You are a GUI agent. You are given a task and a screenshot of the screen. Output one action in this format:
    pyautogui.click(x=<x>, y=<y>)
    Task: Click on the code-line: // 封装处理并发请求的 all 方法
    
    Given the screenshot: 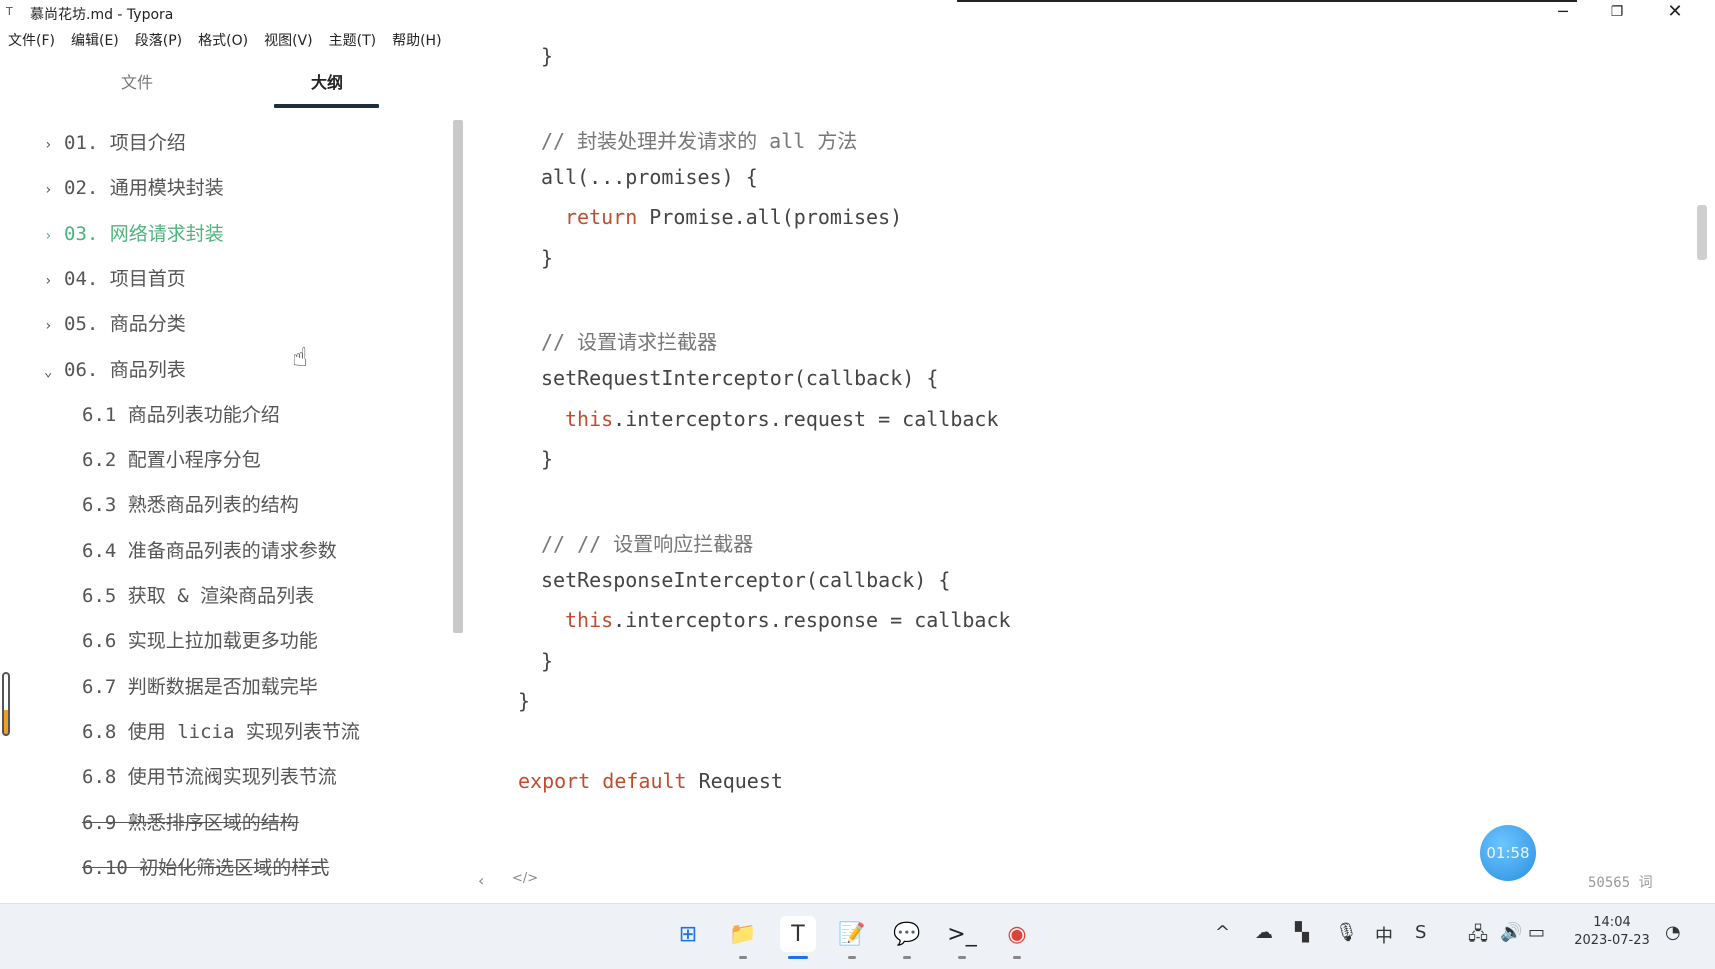 What is the action you would take?
    pyautogui.click(x=699, y=139)
    